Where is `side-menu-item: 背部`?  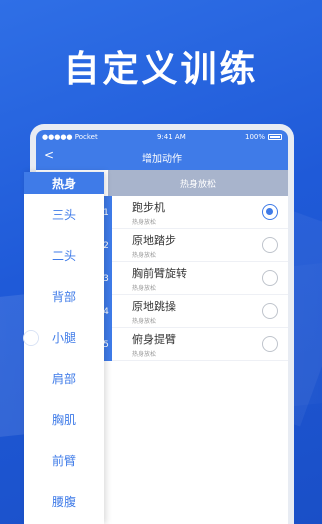
side-menu-item: 背部 is located at coordinates (64, 296).